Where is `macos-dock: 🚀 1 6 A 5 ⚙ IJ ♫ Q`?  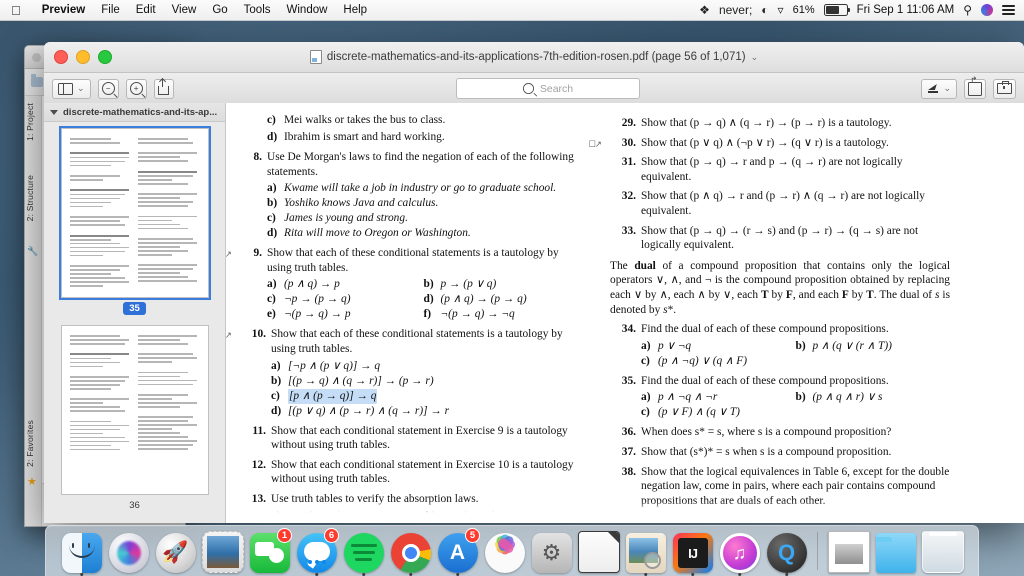
macos-dock: 🚀 1 6 A 5 ⚙ IJ ♫ Q is located at coordinates (512, 550).